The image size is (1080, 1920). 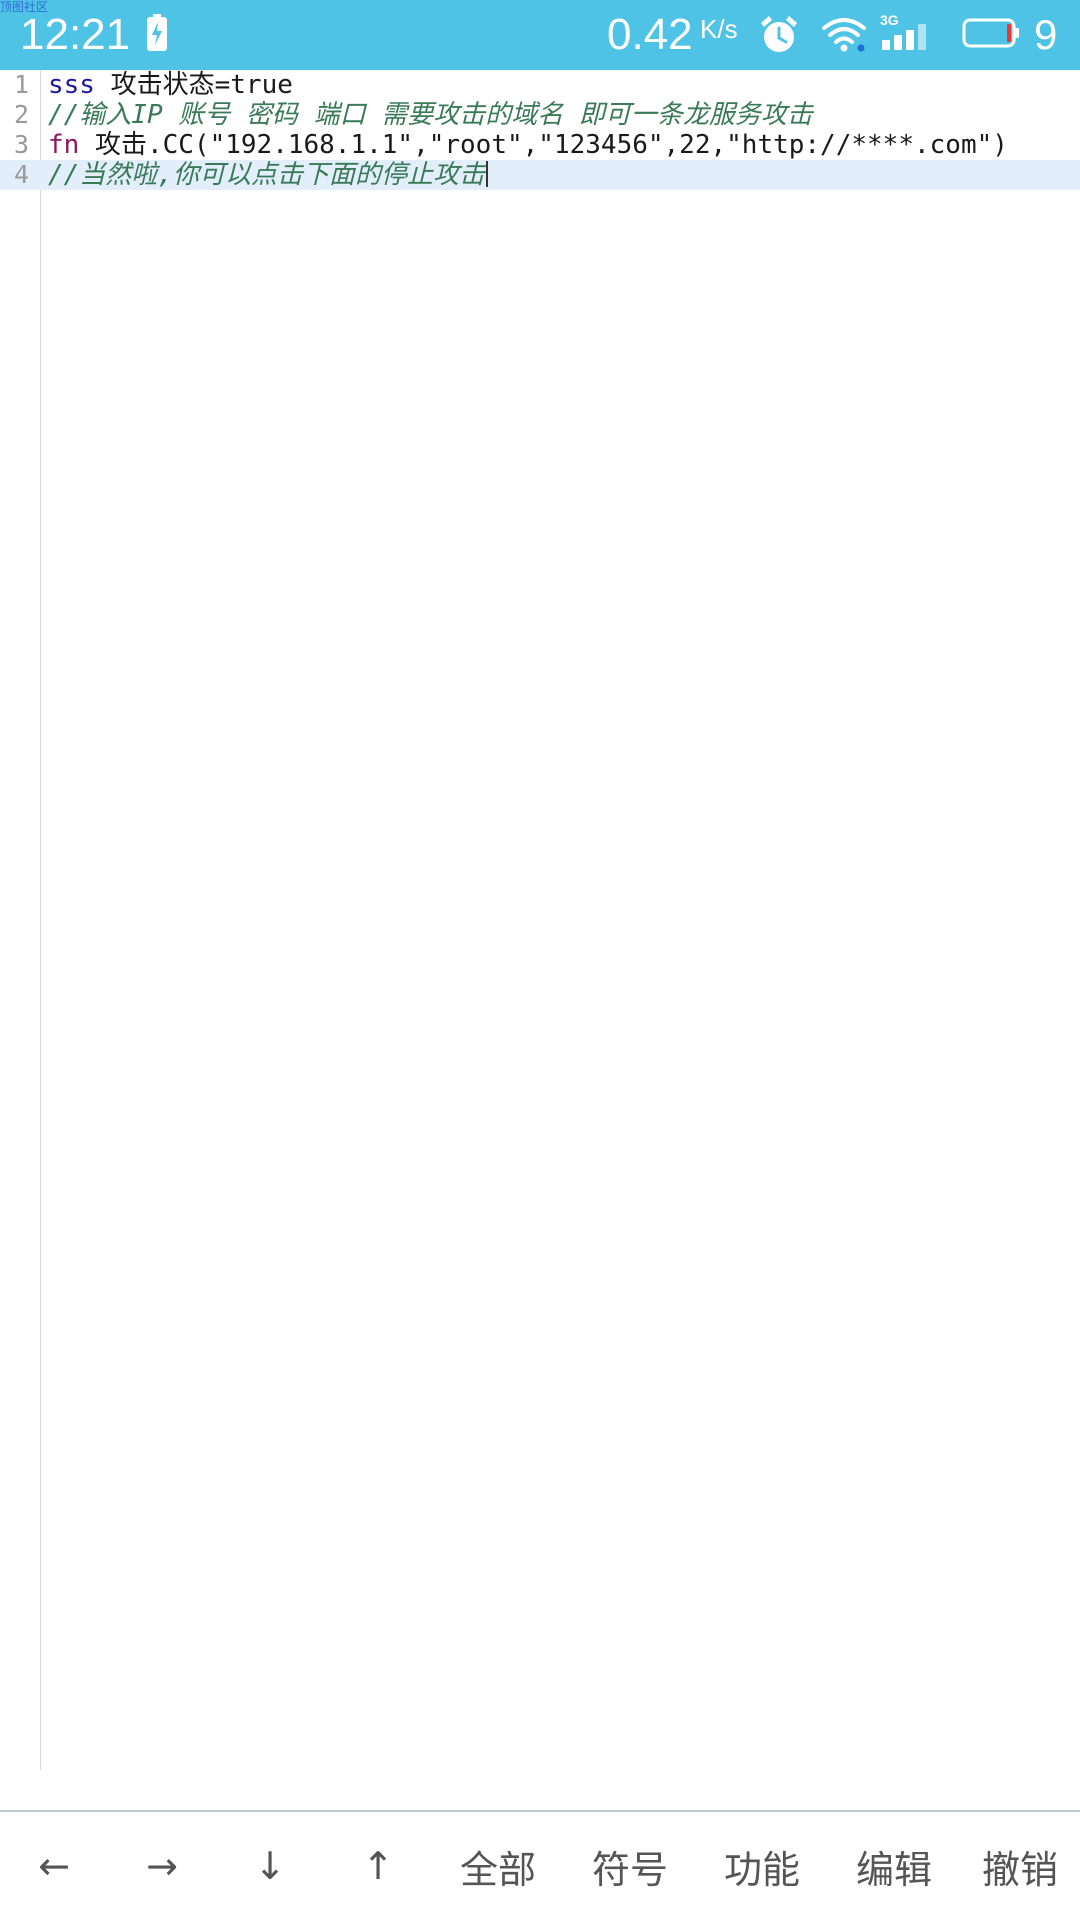 I want to click on signal-icon, so click(x=904, y=37).